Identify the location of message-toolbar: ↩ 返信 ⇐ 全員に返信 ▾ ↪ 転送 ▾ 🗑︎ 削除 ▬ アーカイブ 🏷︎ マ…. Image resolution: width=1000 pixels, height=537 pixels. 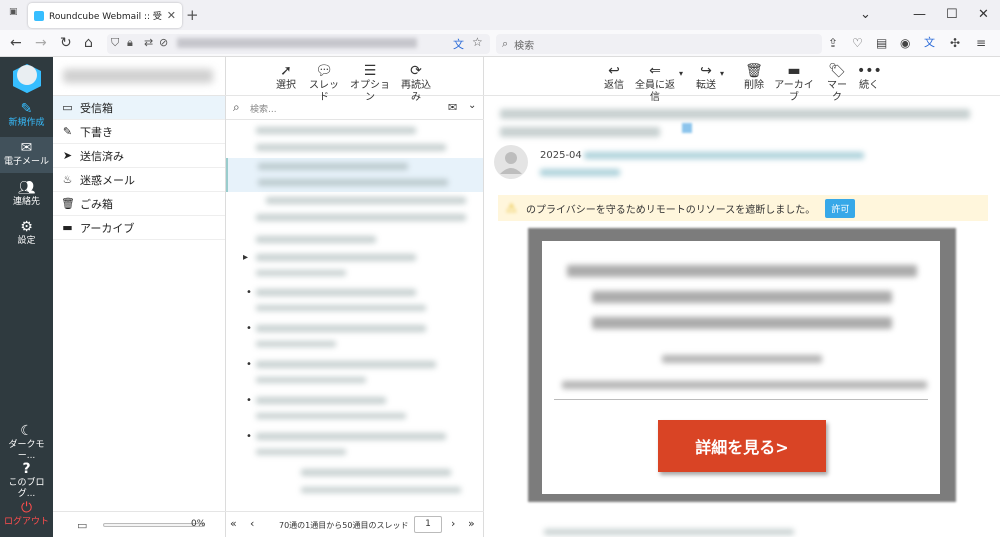
(742, 80).